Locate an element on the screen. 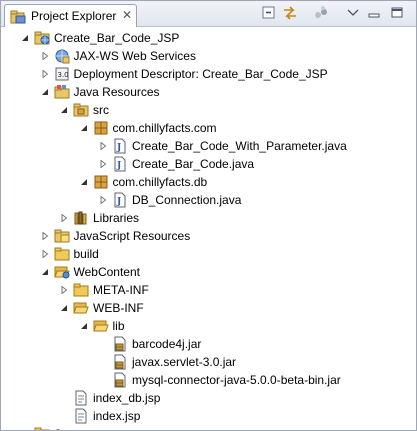  tree-item: build is located at coordinates (208, 254).